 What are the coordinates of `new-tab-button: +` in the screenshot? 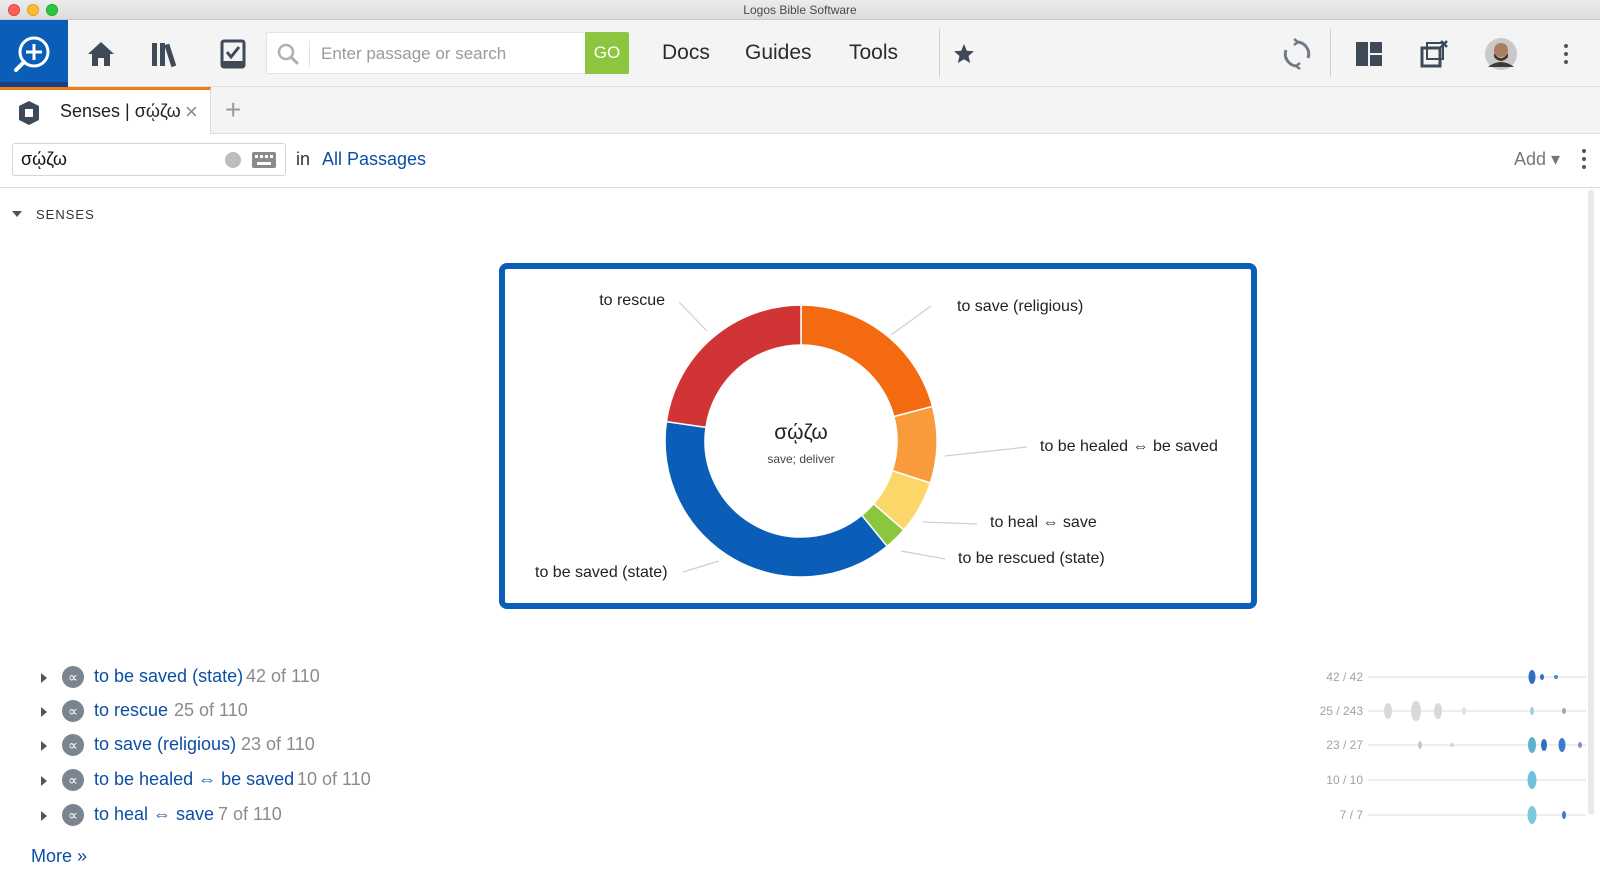 It's located at (233, 110).